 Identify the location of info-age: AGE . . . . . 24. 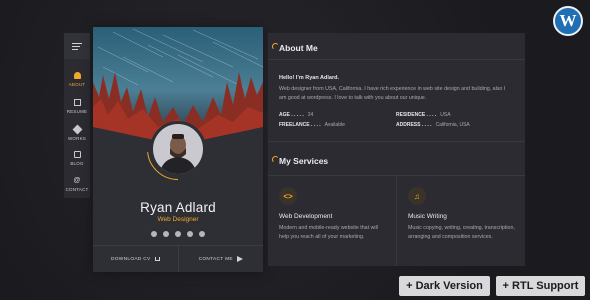
(296, 115).